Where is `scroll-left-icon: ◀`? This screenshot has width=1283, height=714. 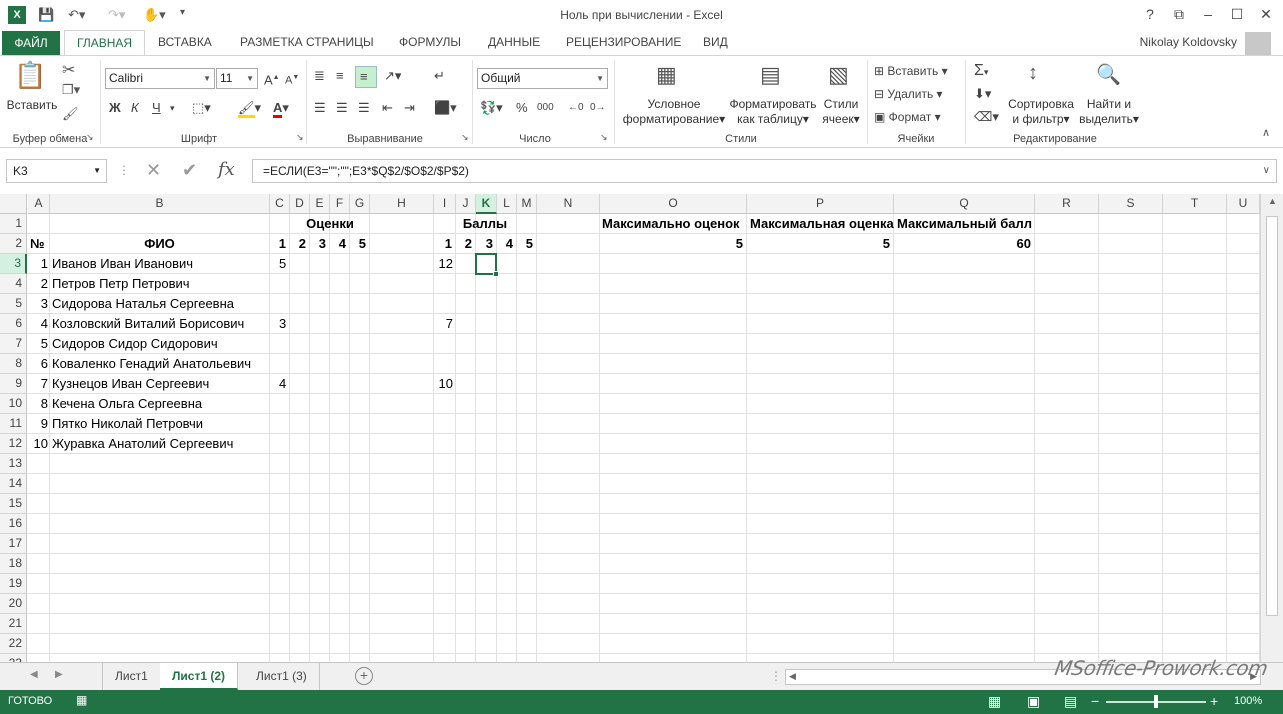
scroll-left-icon: ◀ is located at coordinates (792, 676).